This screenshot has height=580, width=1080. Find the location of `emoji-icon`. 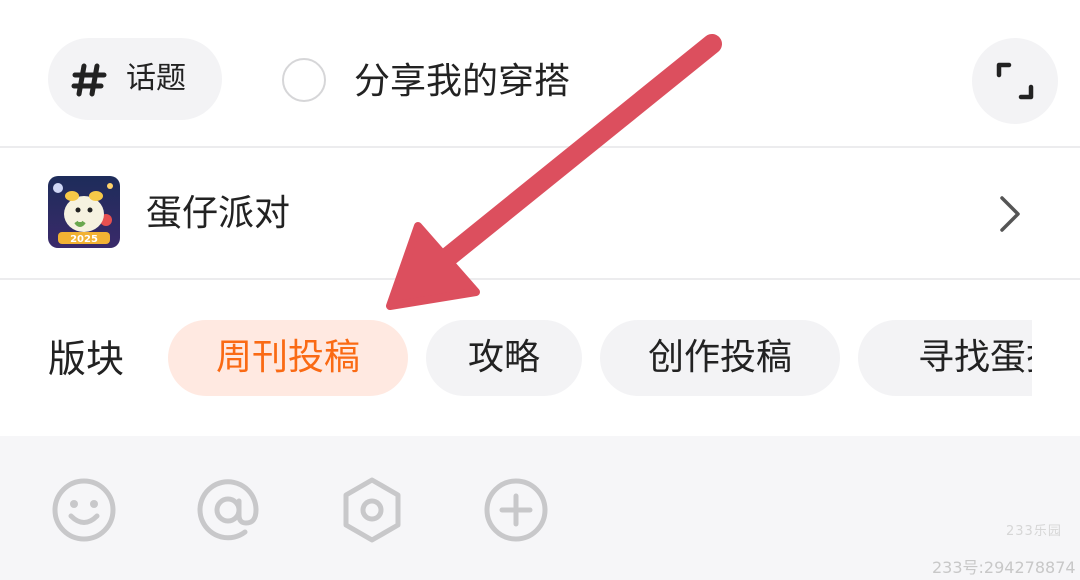

emoji-icon is located at coordinates (84, 510).